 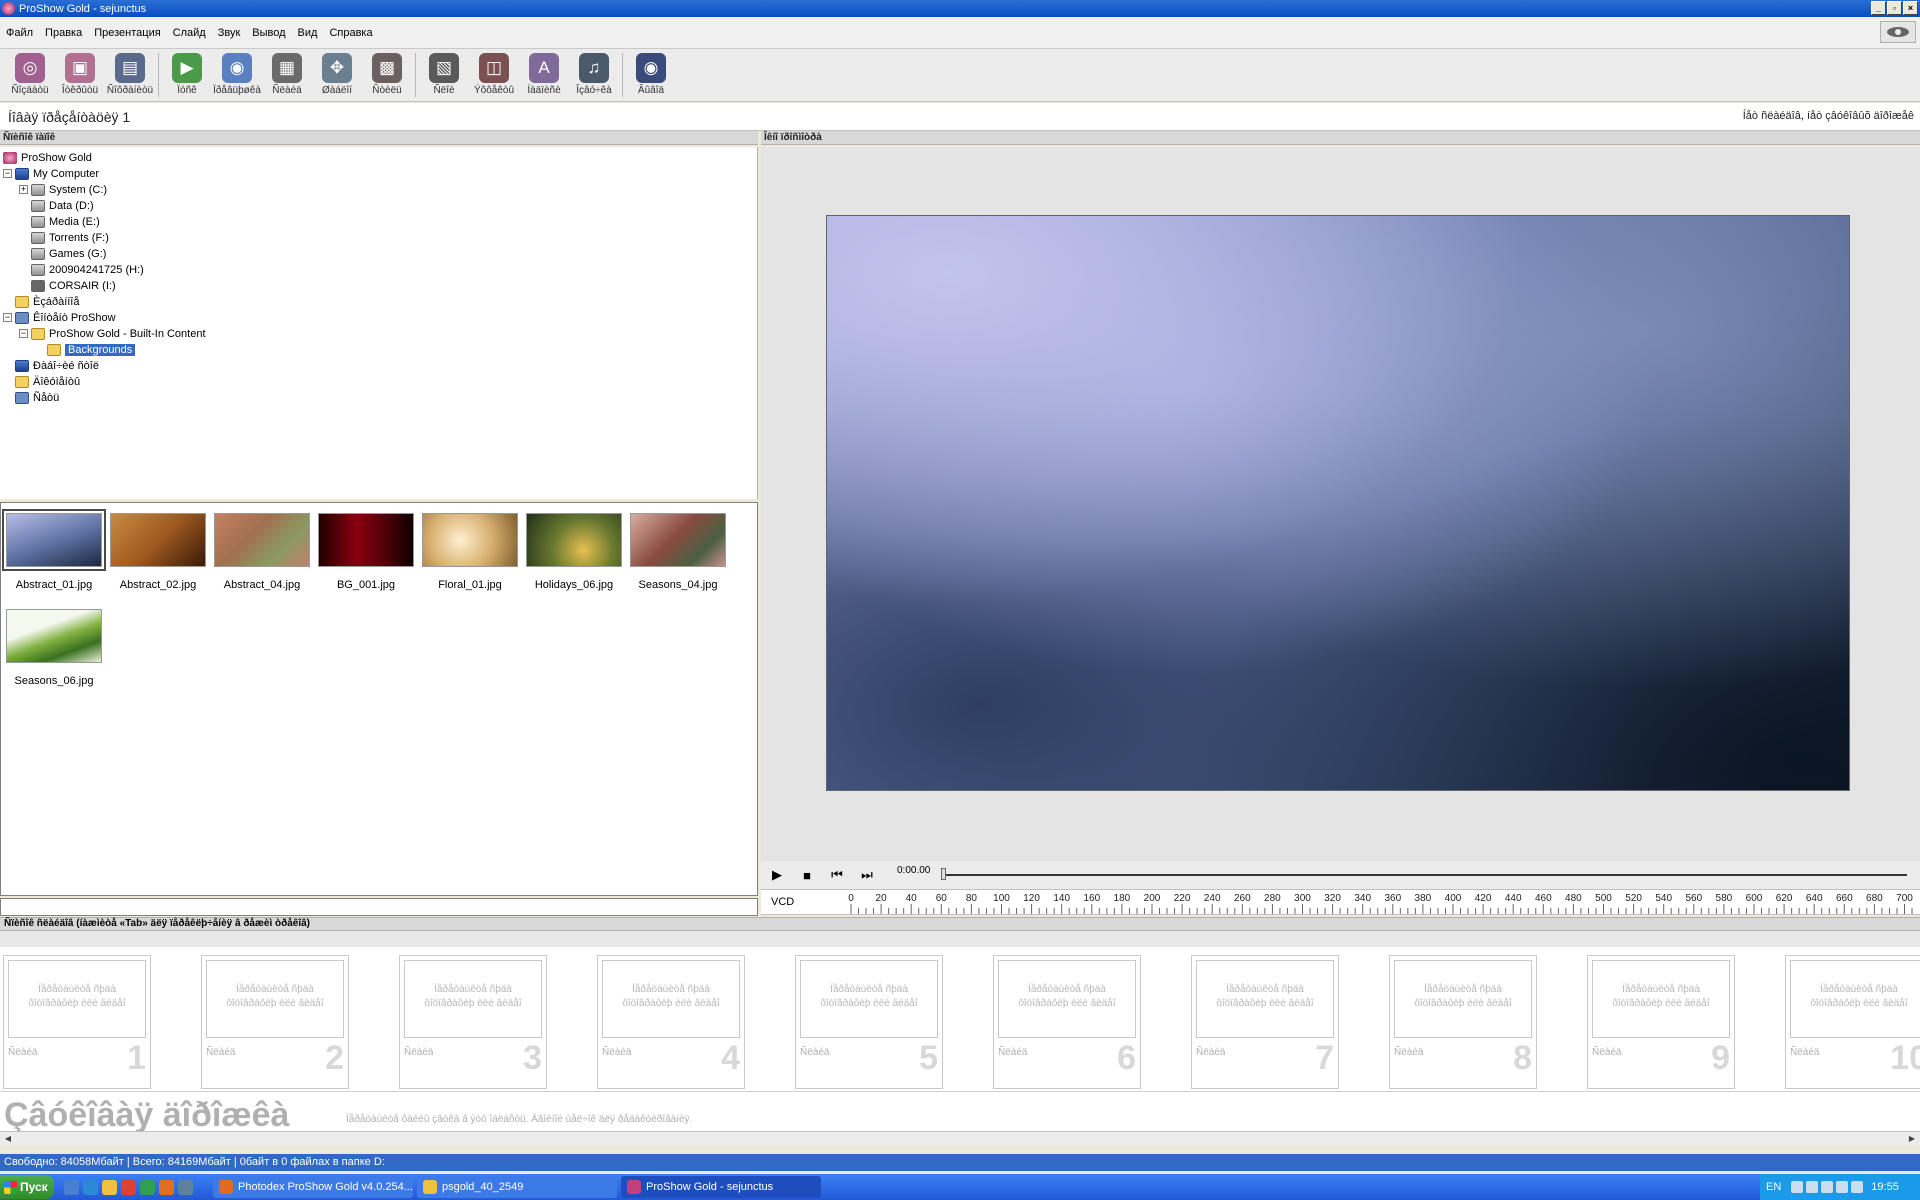 What do you see at coordinates (73, 285) in the screenshot?
I see `tree-node: CORSAIR (I:)` at bounding box center [73, 285].